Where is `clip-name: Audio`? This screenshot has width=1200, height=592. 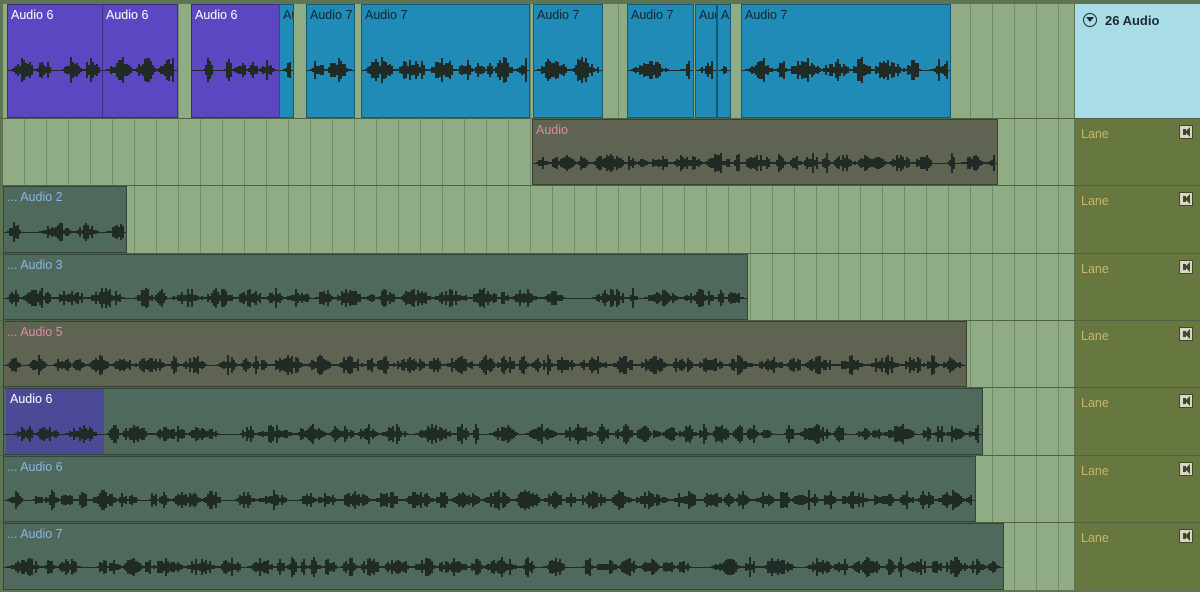
clip-name: Audio is located at coordinates (552, 130).